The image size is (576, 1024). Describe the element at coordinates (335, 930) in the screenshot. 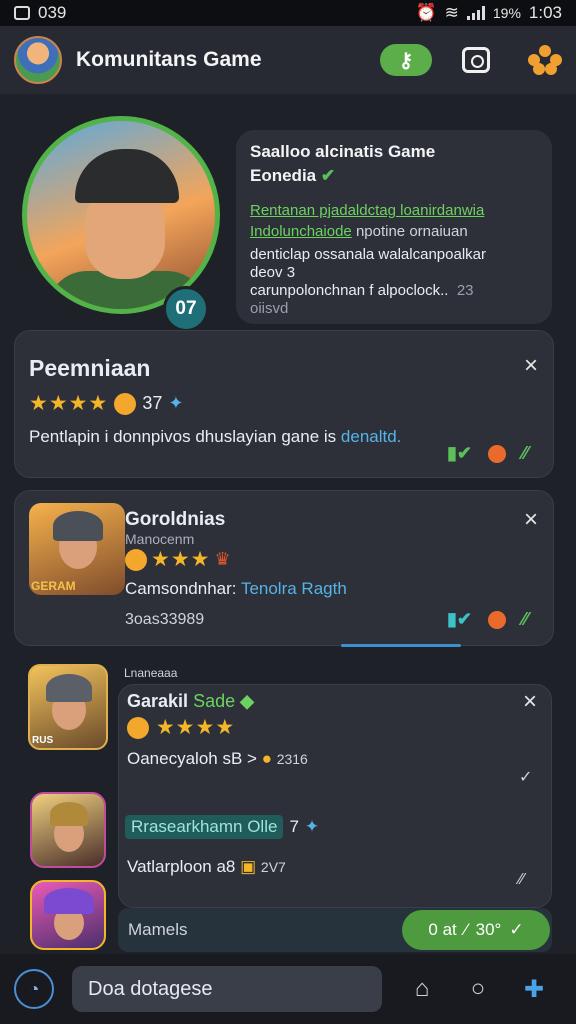

I see `bottom-row: Mamels 0 at ⁄ 30° ✓` at that location.